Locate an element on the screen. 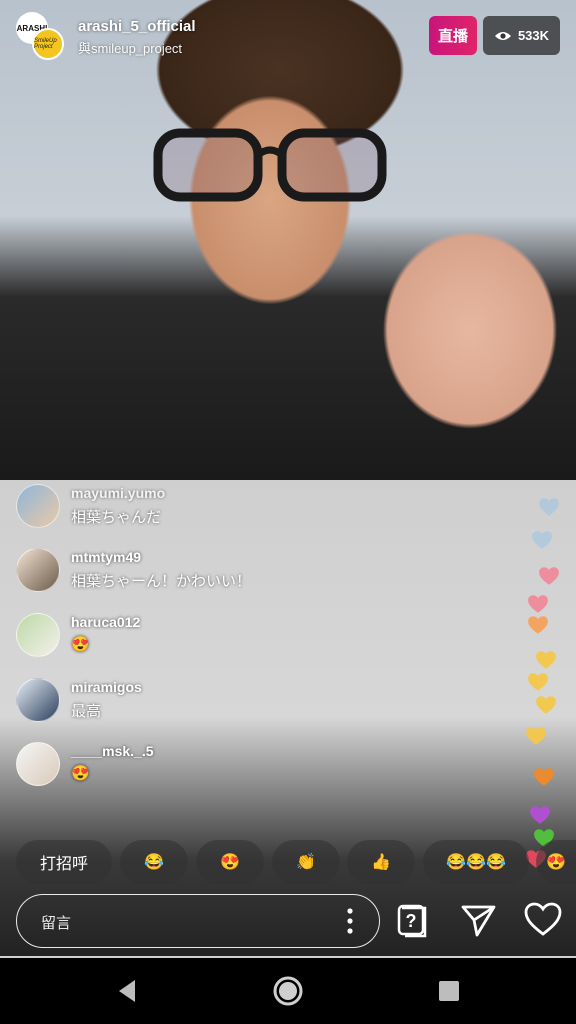  smileup-avatar: SmileUp Project is located at coordinates (48, 44).